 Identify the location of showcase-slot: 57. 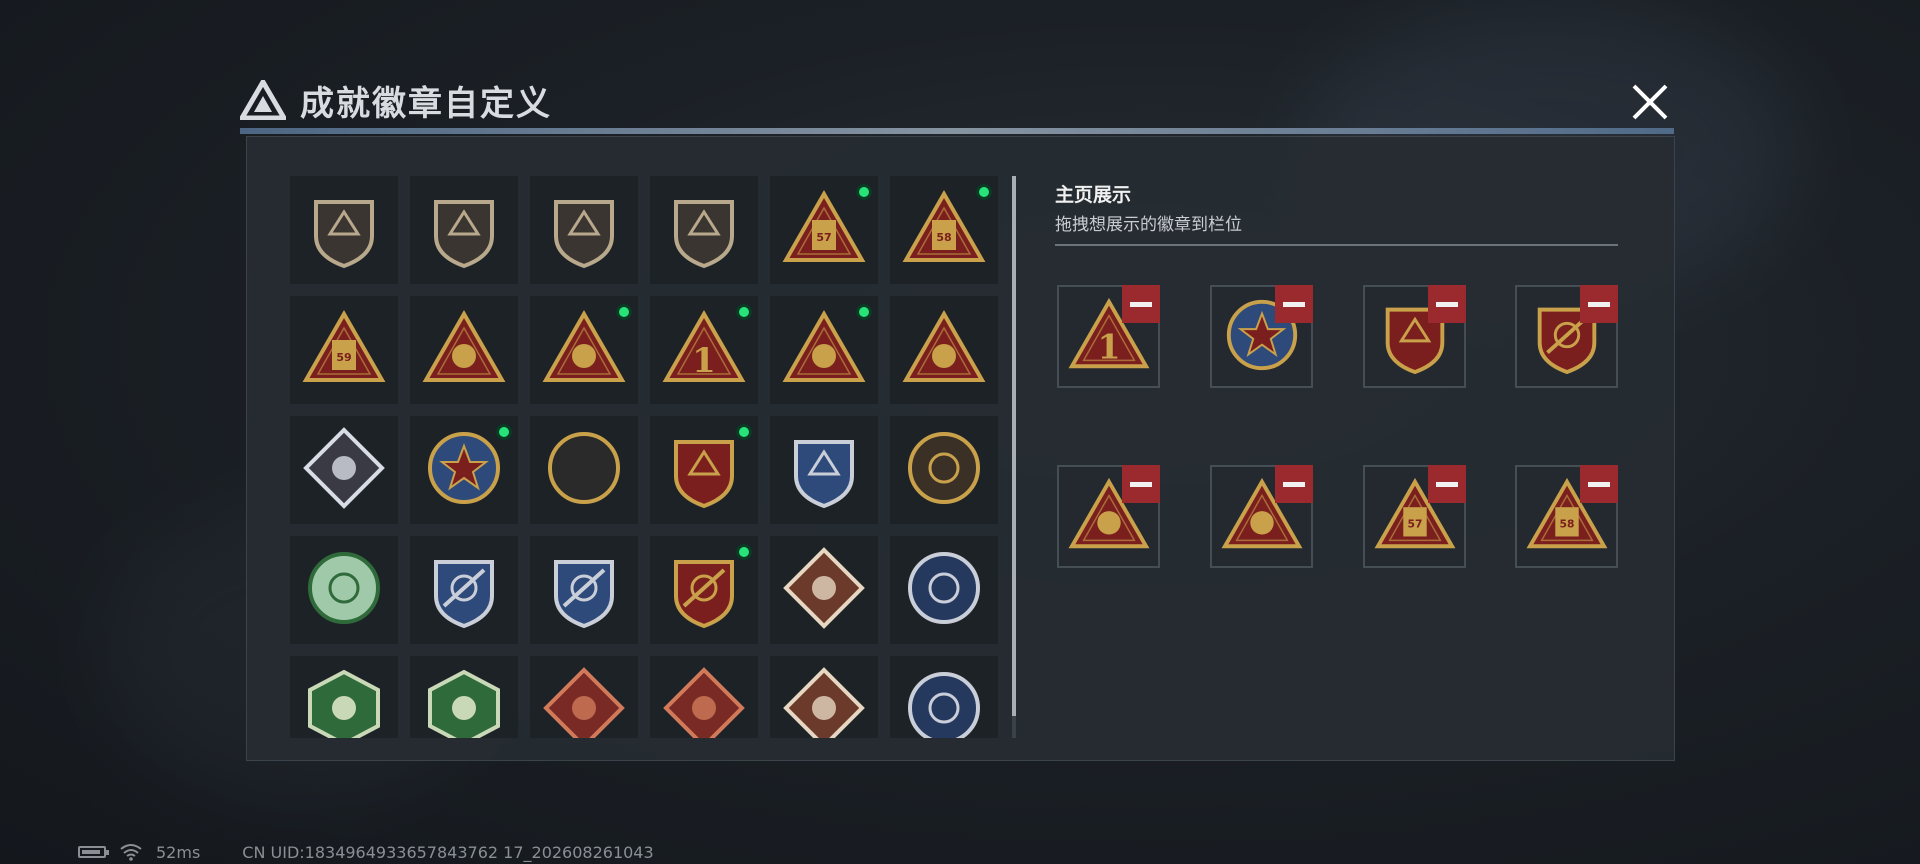
(1414, 516).